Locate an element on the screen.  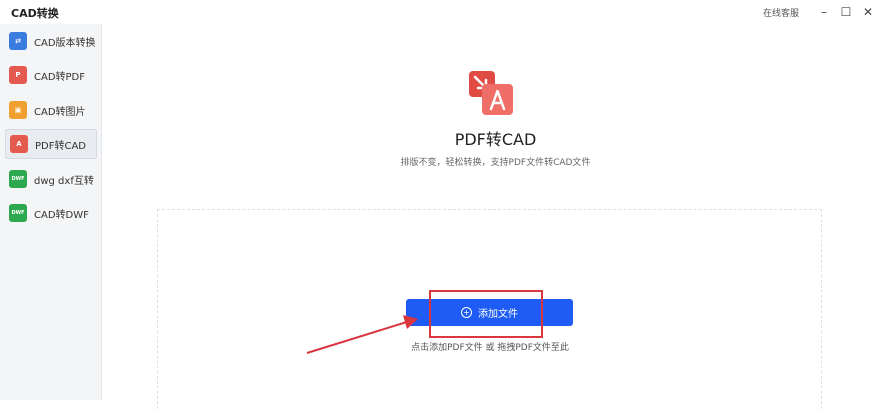
sidebar-item-label: PDF转CAD is located at coordinates (61, 146).